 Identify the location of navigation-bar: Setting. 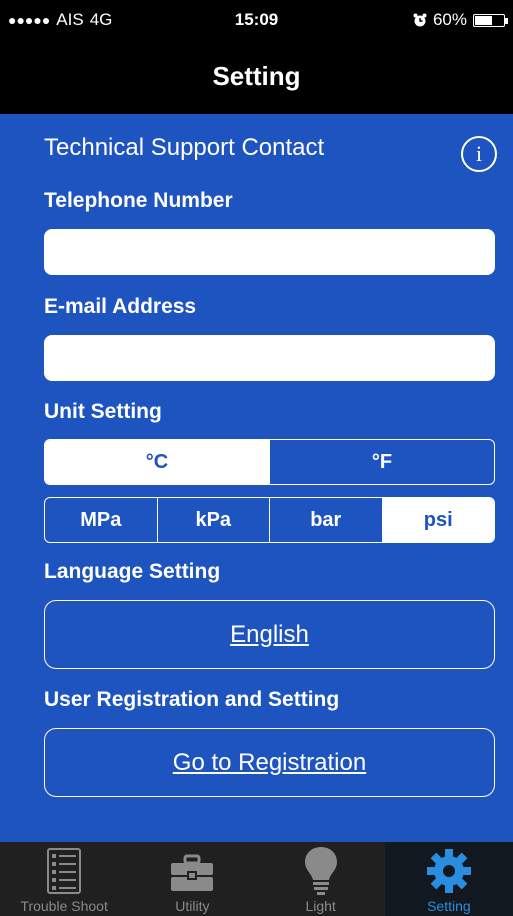
(256, 76).